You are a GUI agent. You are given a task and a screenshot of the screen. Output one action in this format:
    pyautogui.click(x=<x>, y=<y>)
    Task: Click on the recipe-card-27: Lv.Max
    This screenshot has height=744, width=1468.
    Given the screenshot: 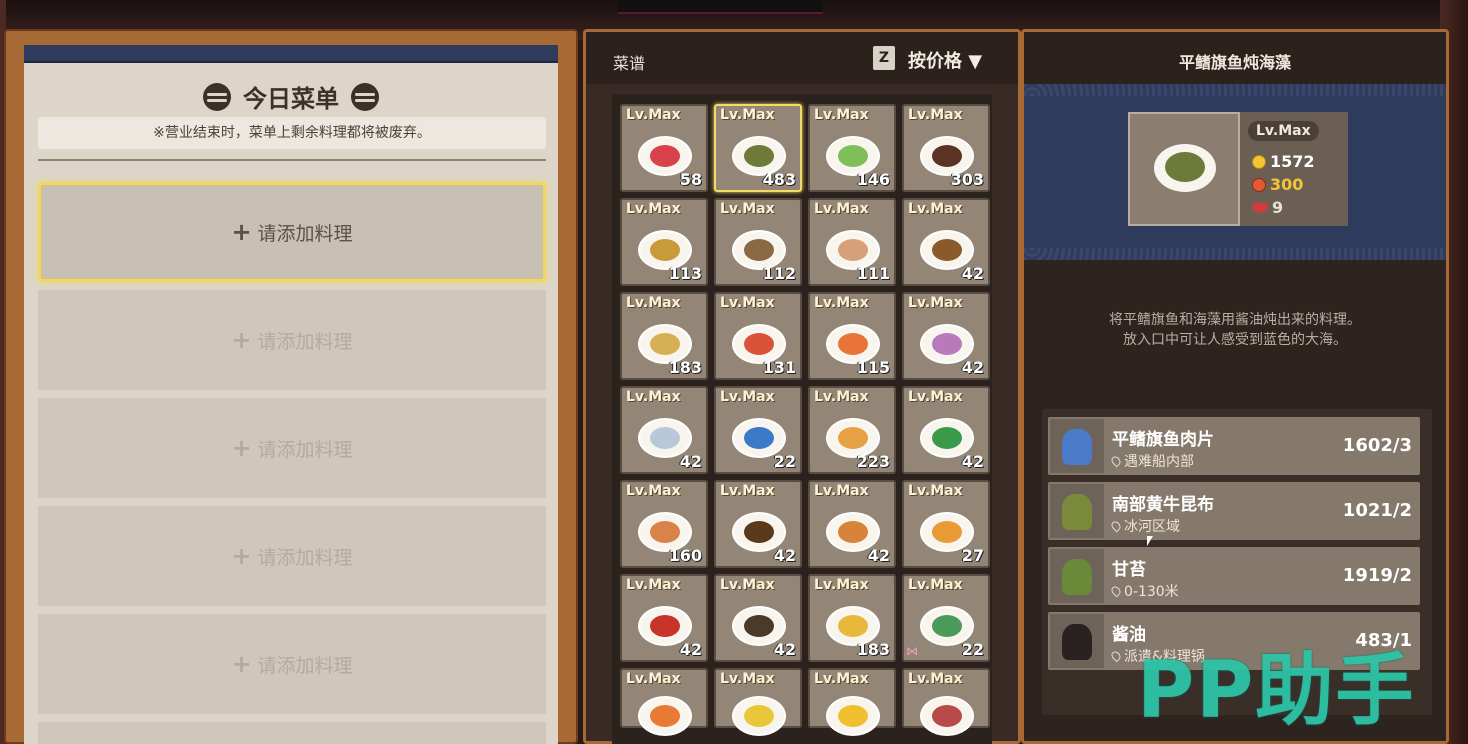 What is the action you would take?
    pyautogui.click(x=852, y=702)
    